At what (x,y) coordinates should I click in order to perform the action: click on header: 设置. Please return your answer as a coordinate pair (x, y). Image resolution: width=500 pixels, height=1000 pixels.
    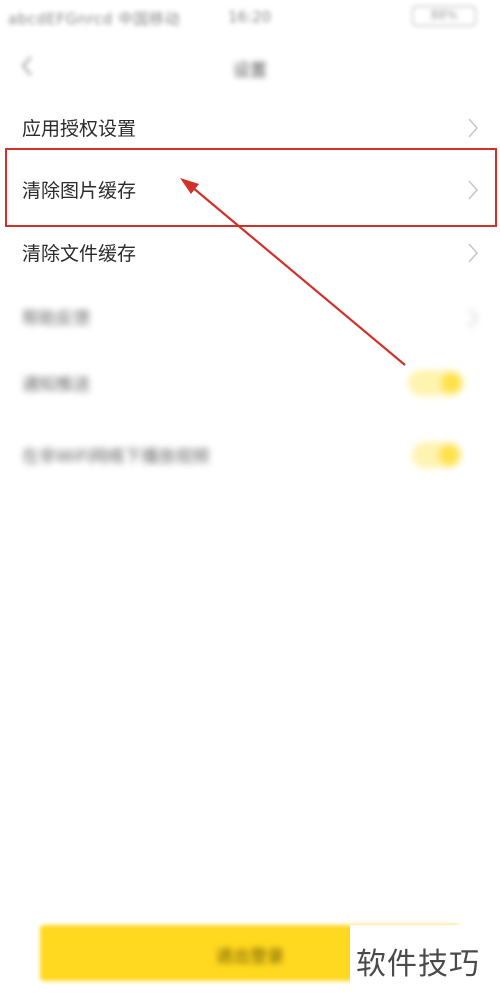
    Looking at the image, I should click on (250, 67).